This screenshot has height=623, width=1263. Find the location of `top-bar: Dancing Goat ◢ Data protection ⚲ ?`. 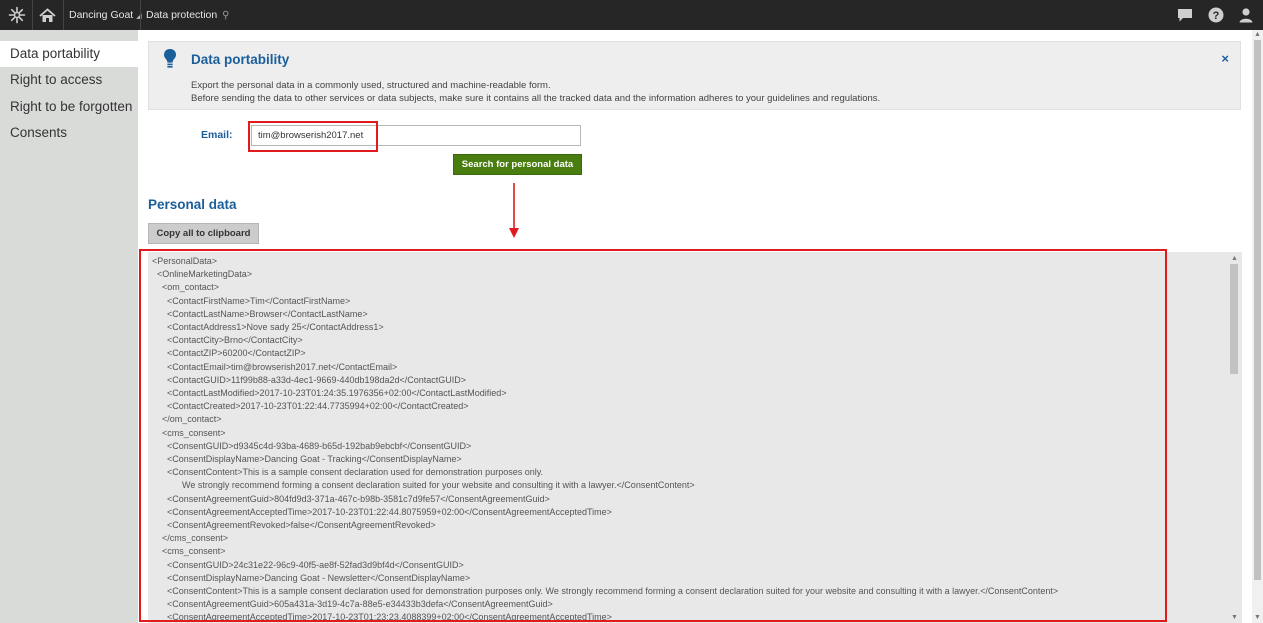

top-bar: Dancing Goat ◢ Data protection ⚲ ? is located at coordinates (631, 15).